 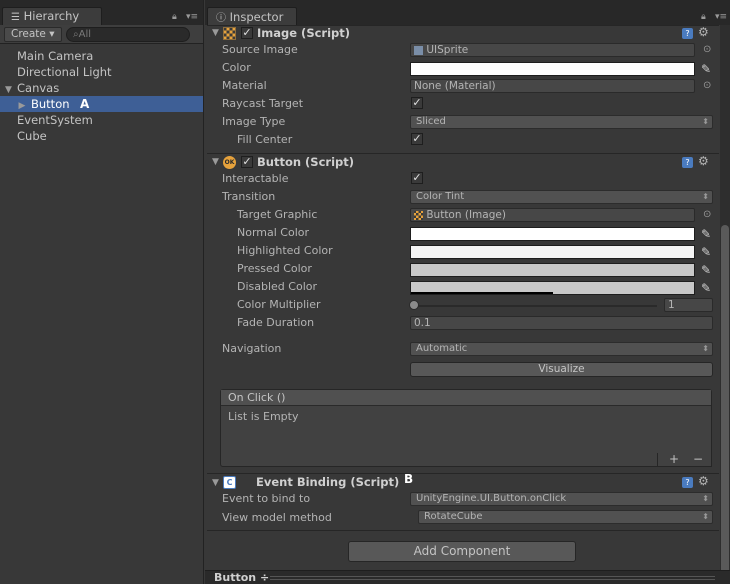 I want to click on color-multiplier-input: 1, so click(x=688, y=305).